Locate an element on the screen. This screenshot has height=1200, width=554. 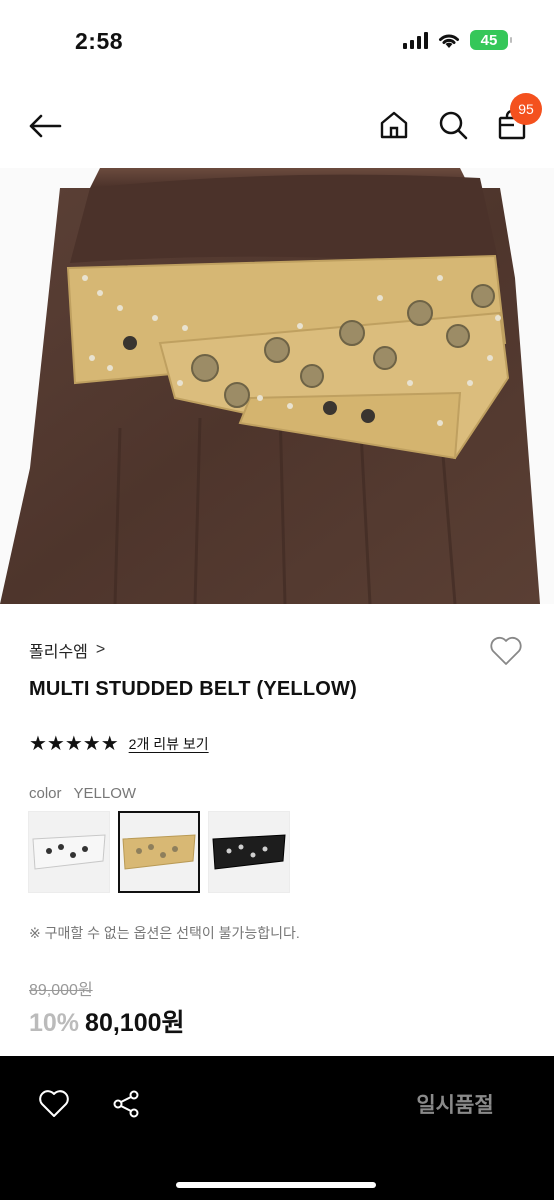
search-button is located at coordinates (453, 125).